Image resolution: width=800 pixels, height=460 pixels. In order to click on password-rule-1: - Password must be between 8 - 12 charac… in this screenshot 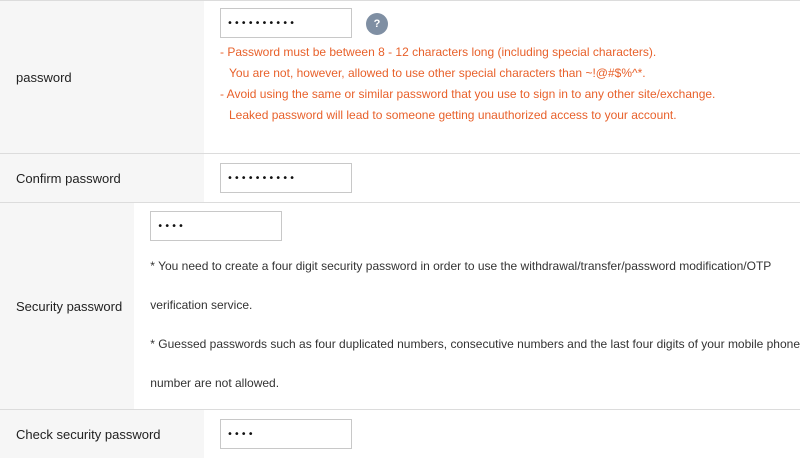, I will do `click(438, 52)`.